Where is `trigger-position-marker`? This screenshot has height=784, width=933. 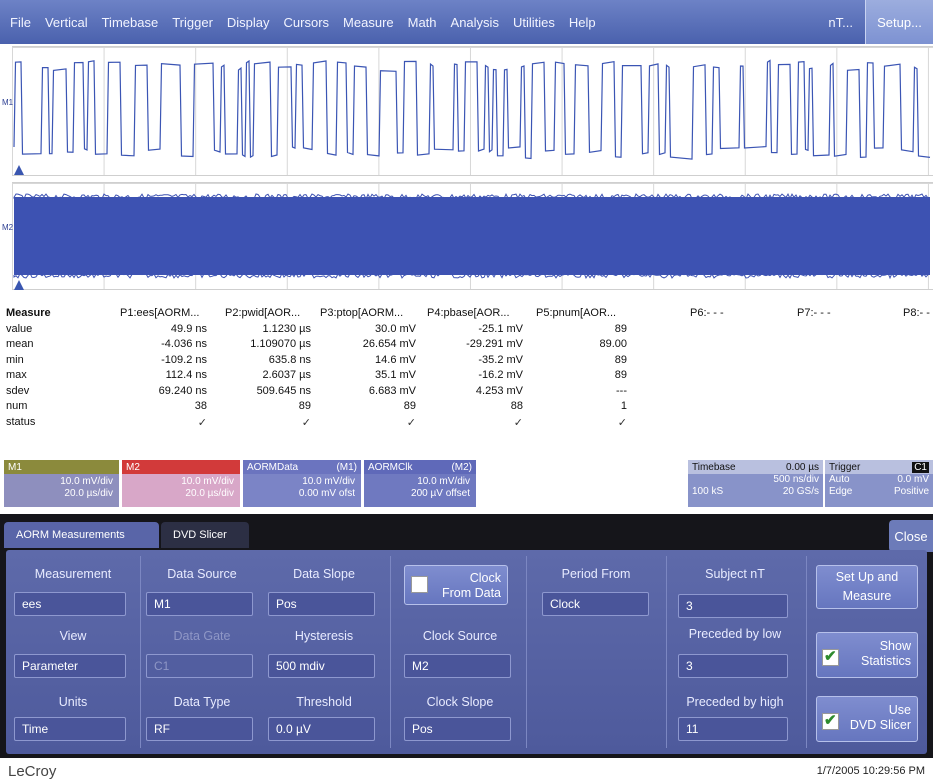
trigger-position-marker is located at coordinates (19, 170).